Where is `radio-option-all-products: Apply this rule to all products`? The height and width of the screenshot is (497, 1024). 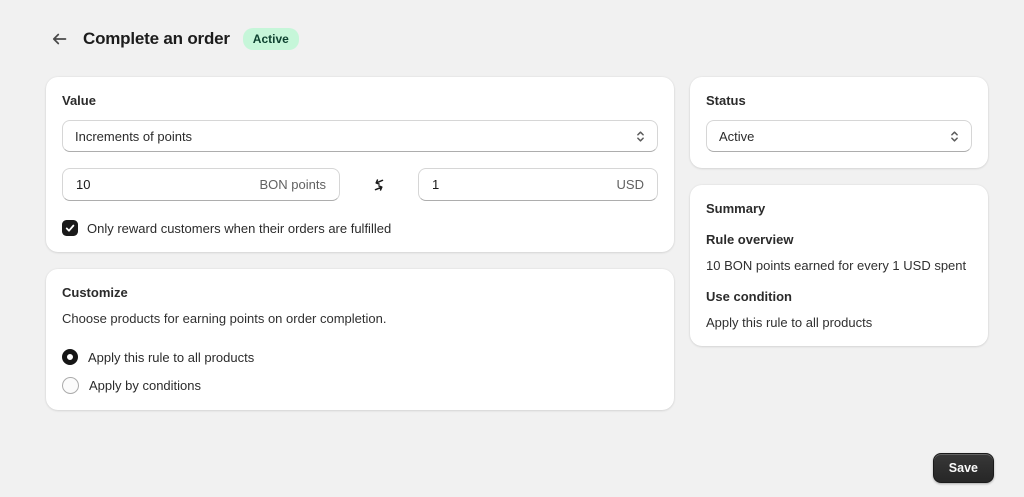
radio-option-all-products: Apply this rule to all products is located at coordinates (360, 357).